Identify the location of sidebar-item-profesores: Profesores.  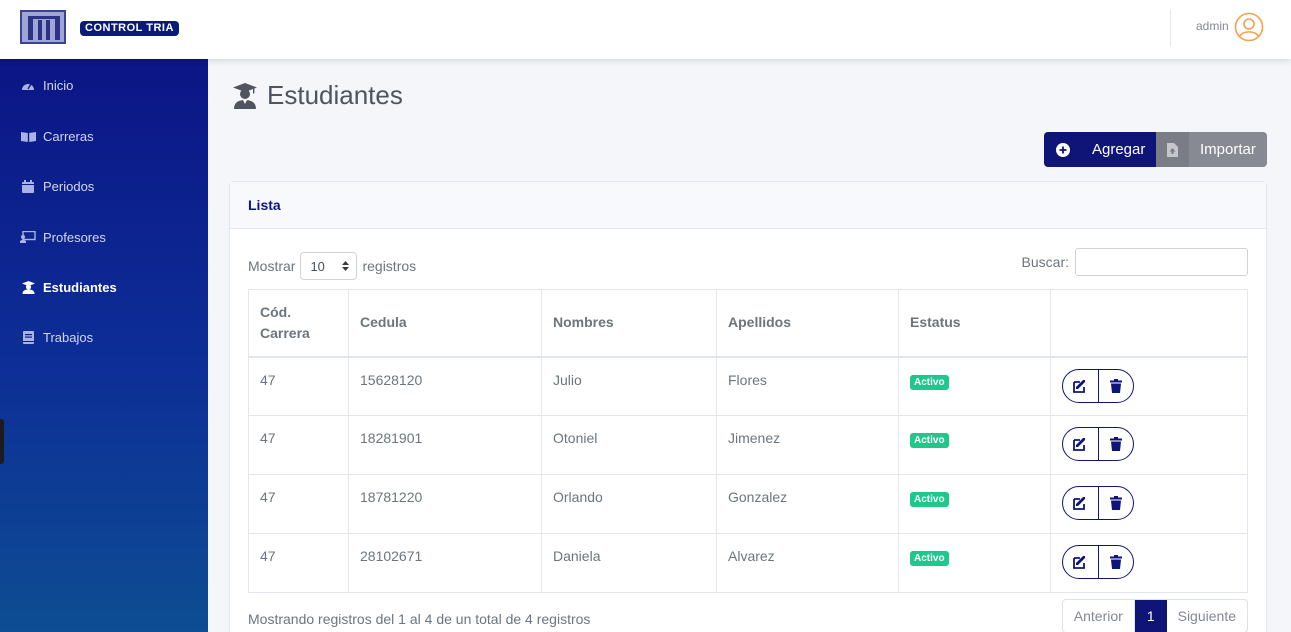
(63, 237).